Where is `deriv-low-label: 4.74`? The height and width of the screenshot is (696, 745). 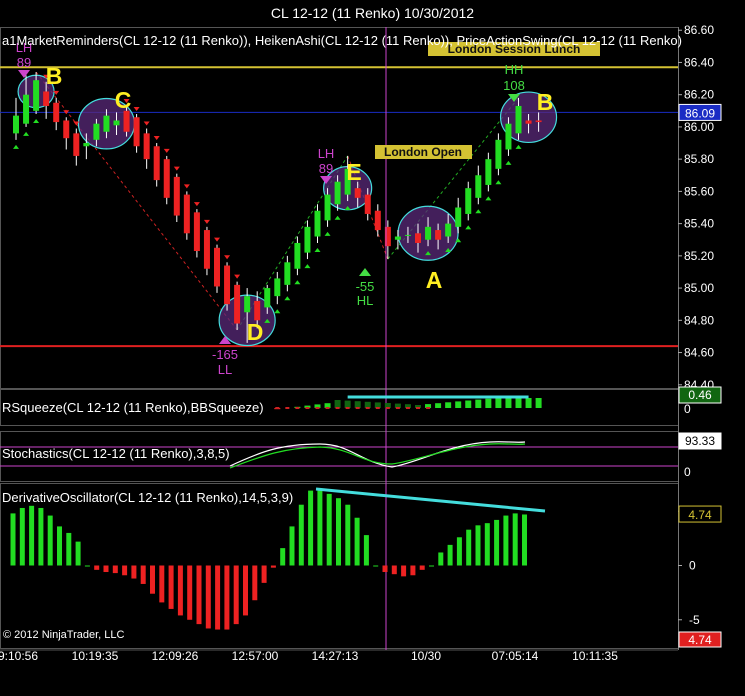
deriv-low-label: 4.74 is located at coordinates (700, 640).